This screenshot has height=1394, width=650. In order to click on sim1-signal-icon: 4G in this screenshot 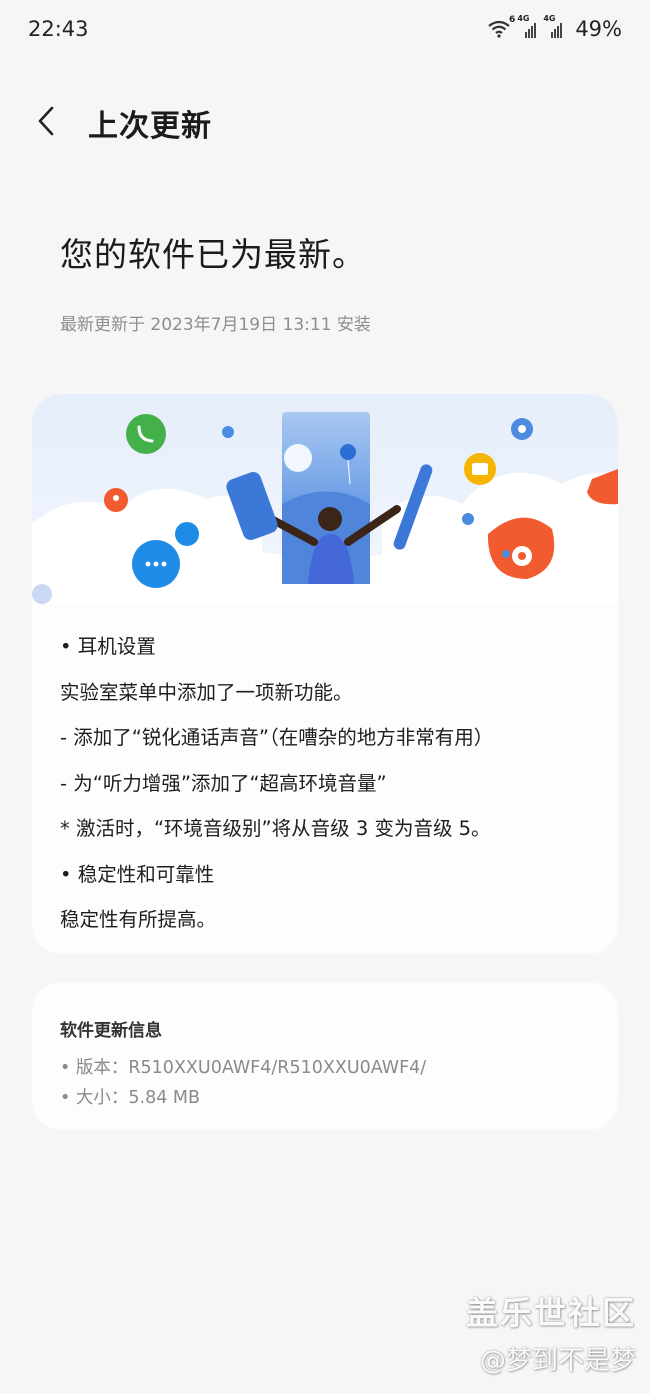, I will do `click(528, 26)`.